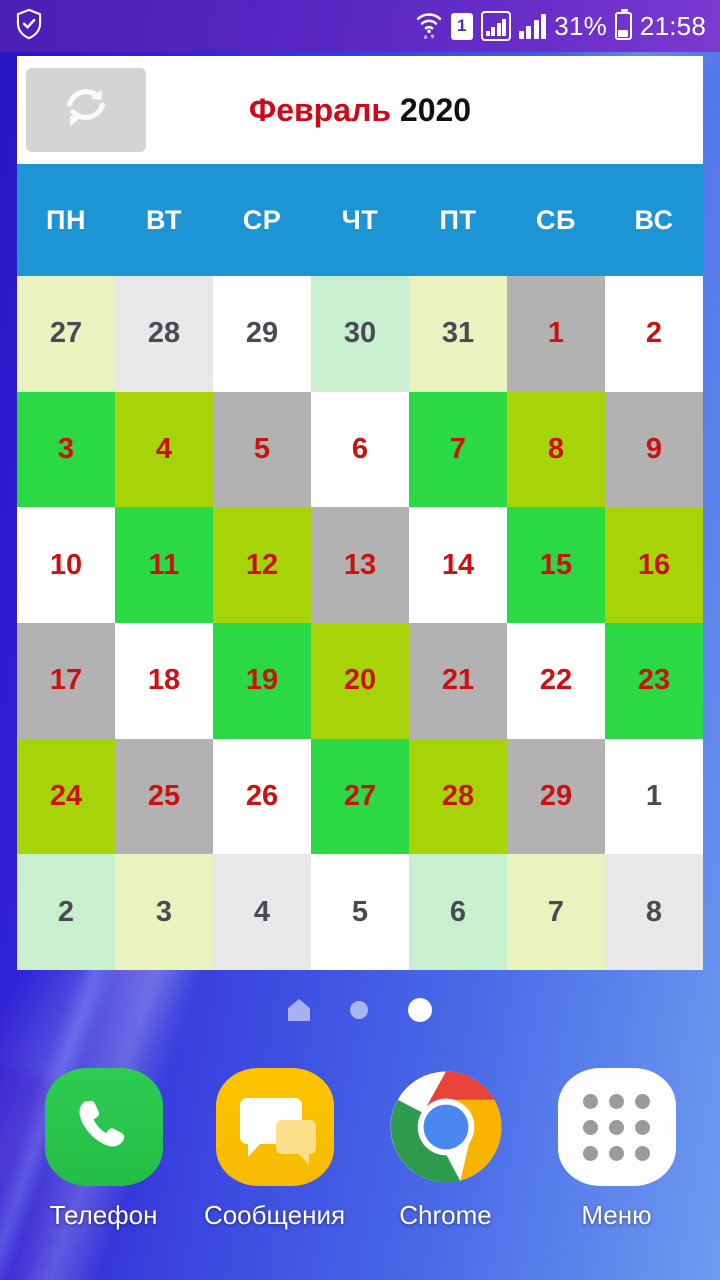 The width and height of the screenshot is (720, 1280). Describe the element at coordinates (274, 1127) in the screenshot. I see `messages-icon` at that location.